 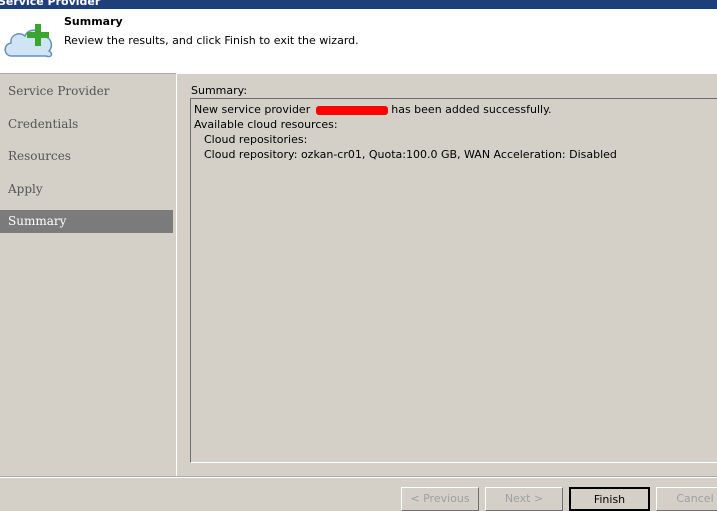 What do you see at coordinates (86, 221) in the screenshot?
I see `nav-item-summary: Summary` at bounding box center [86, 221].